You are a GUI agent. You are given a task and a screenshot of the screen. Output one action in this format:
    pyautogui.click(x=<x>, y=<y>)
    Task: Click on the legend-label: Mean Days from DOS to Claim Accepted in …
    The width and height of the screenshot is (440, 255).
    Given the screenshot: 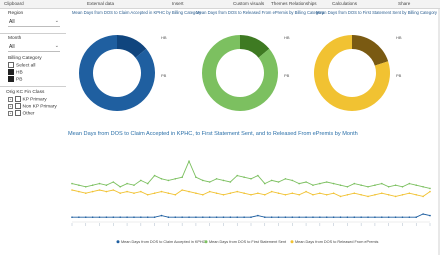 What is the action you would take?
    pyautogui.click(x=163, y=242)
    